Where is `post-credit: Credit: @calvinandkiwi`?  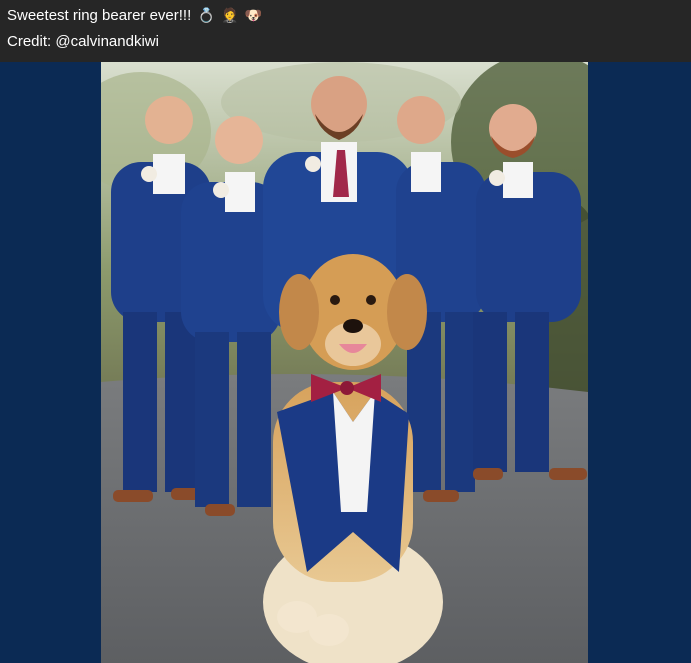
post-credit: Credit: @calvinandkiwi is located at coordinates (83, 41).